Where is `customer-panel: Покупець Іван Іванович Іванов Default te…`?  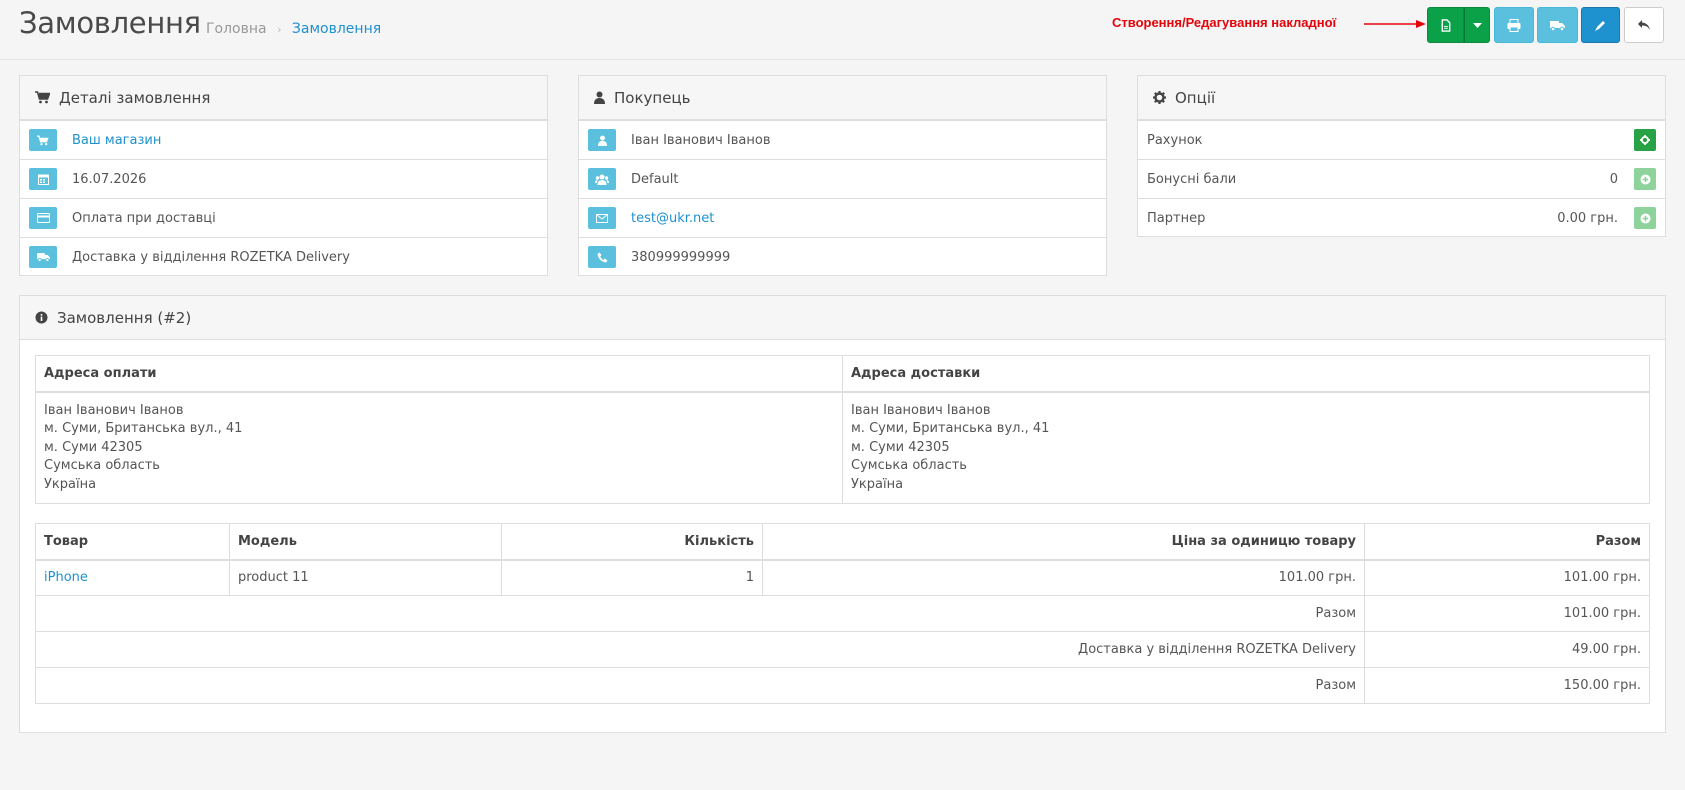 customer-panel: Покупець Іван Іванович Іванов Default te… is located at coordinates (842, 175).